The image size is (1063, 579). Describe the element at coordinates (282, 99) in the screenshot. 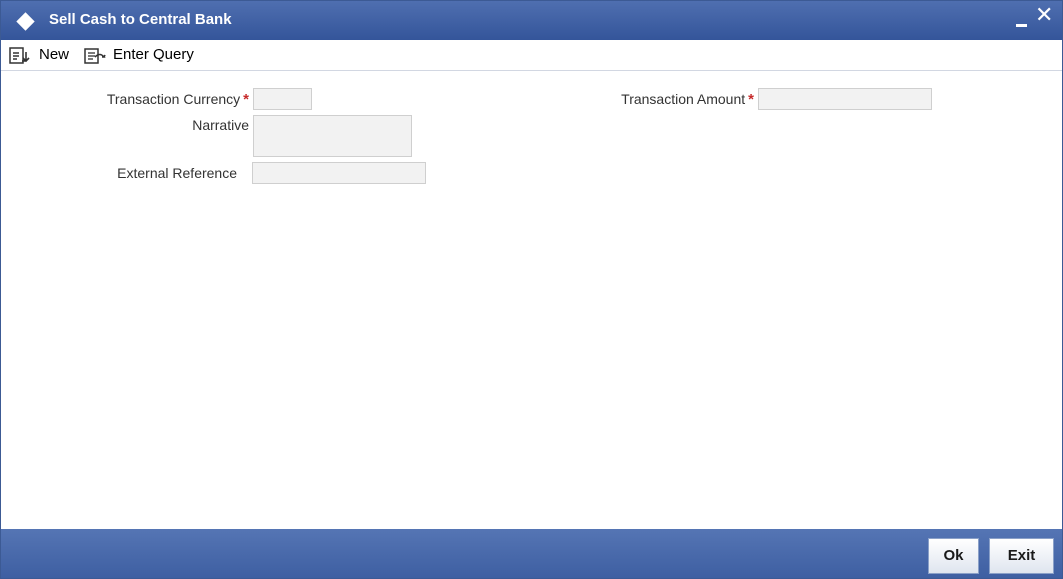

I see `transaction-currency-input` at that location.